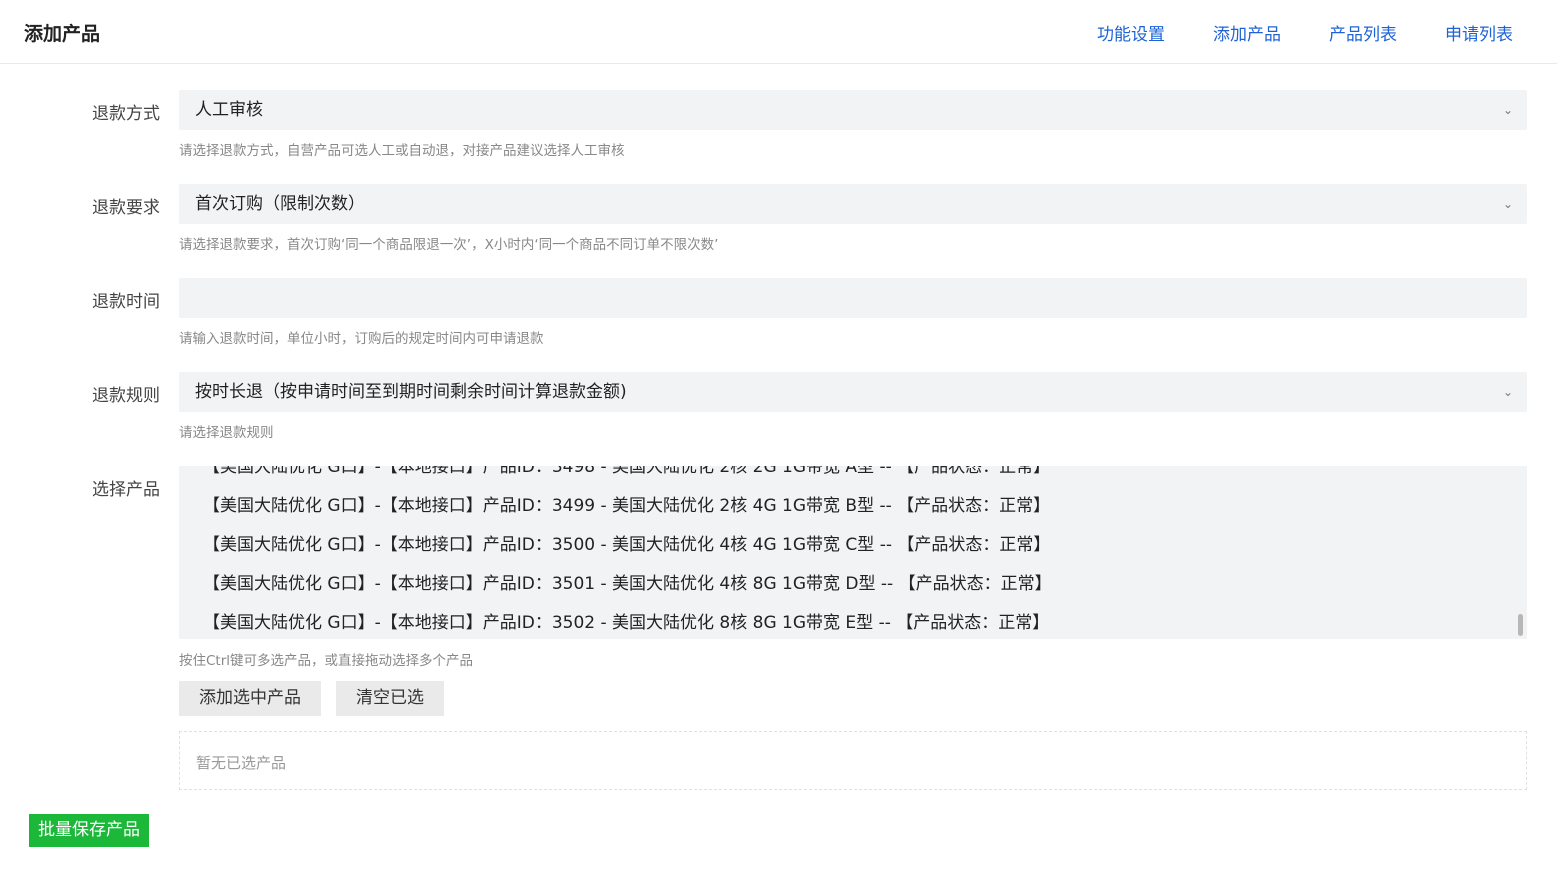 The width and height of the screenshot is (1557, 874). What do you see at coordinates (126, 114) in the screenshot?
I see `refund-method-label: 退款方式` at bounding box center [126, 114].